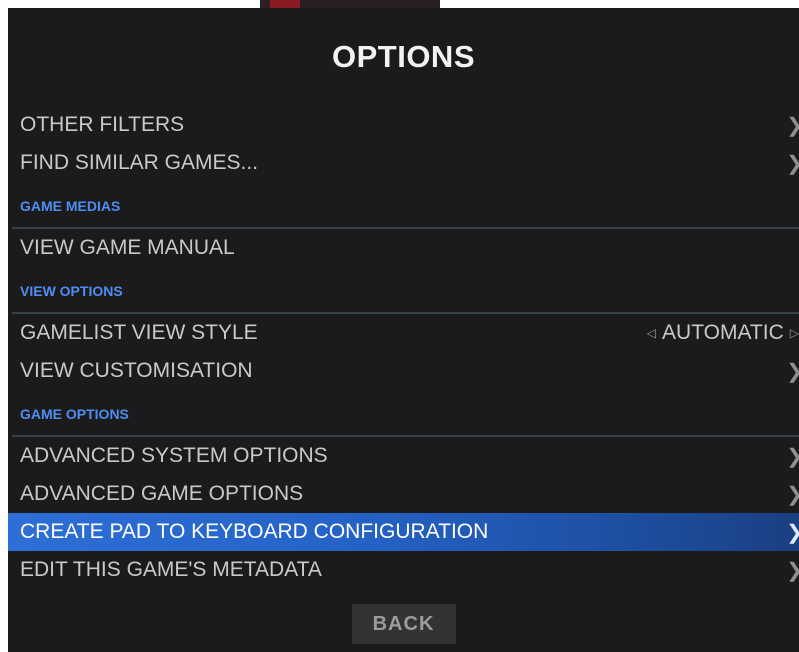 This screenshot has width=799, height=652. I want to click on option-value: AUTOMATIC, so click(723, 332).